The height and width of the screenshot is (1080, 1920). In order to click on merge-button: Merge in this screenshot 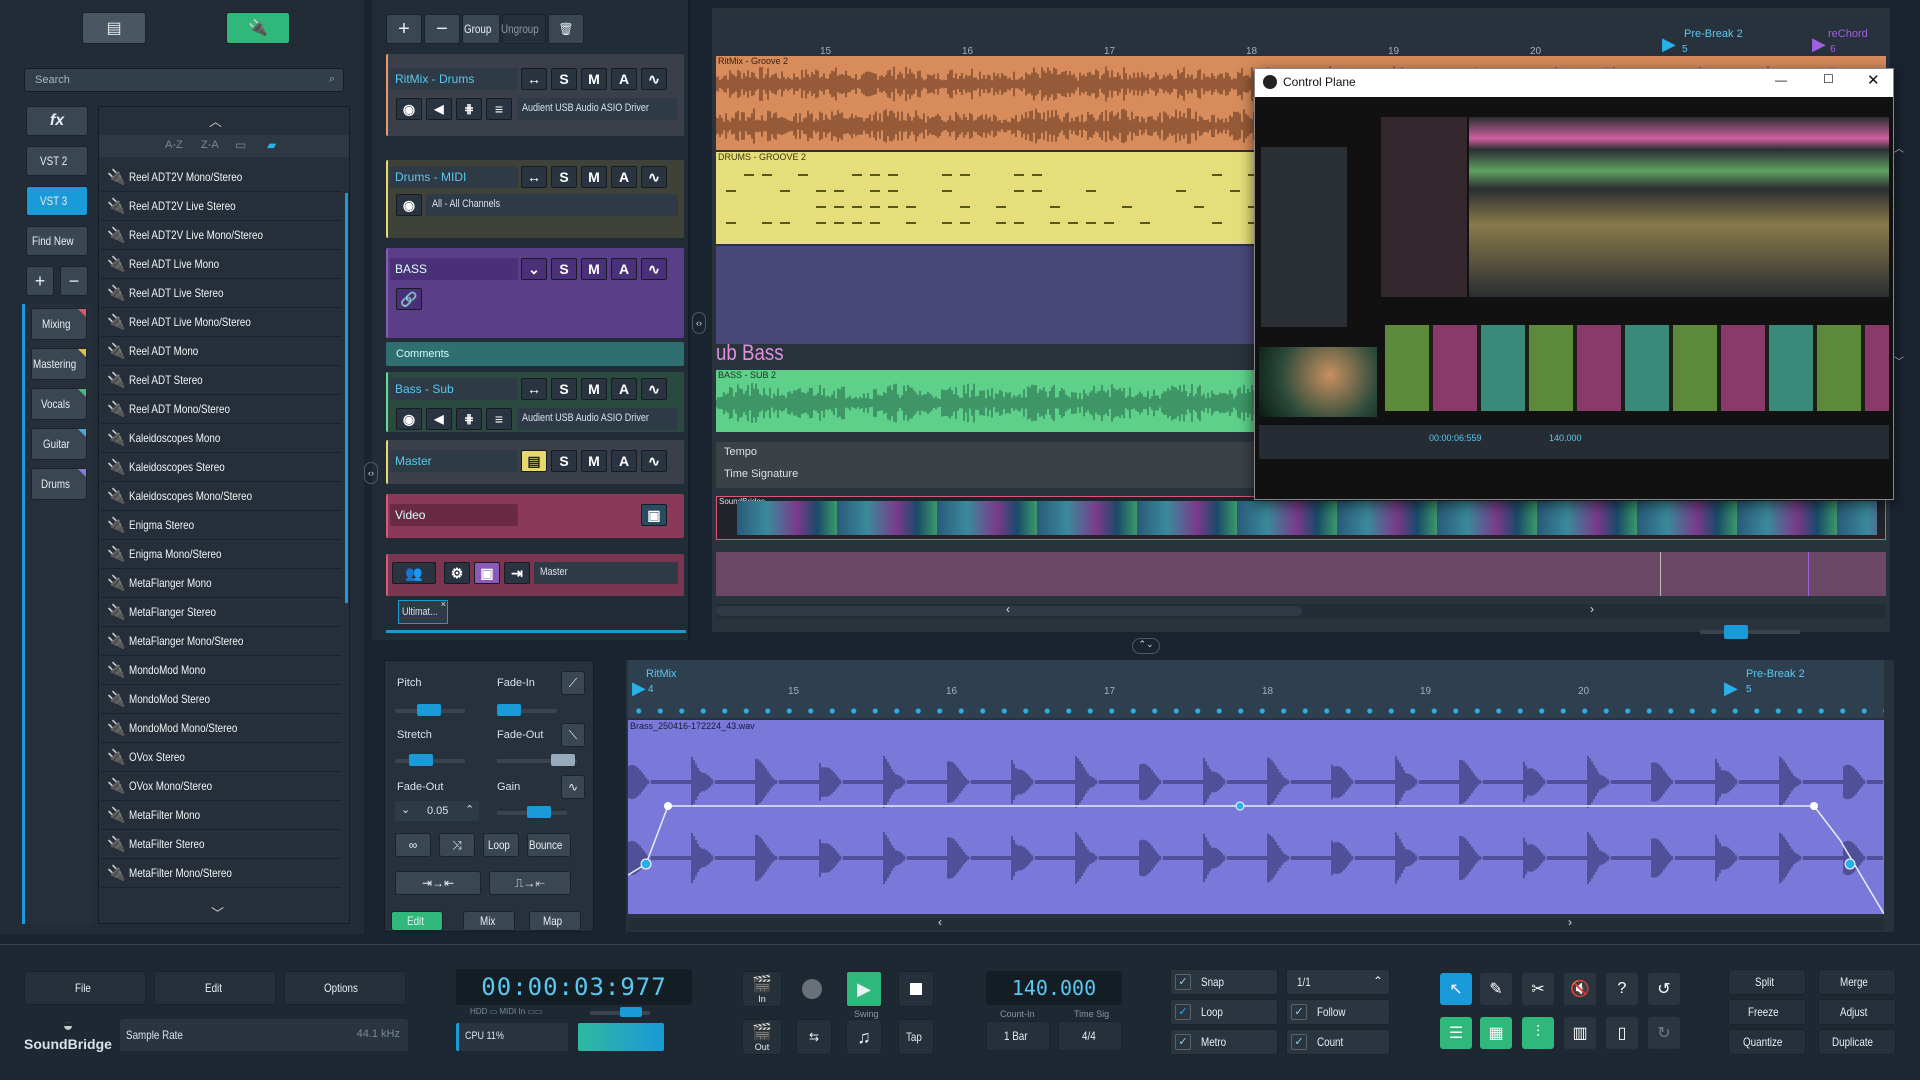, I will do `click(1857, 982)`.